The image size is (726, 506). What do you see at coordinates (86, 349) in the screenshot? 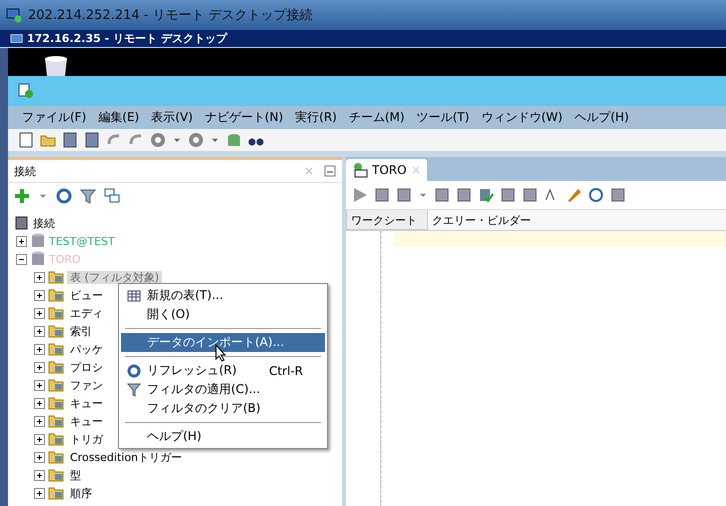
I see `tree-node-label: パッケ` at bounding box center [86, 349].